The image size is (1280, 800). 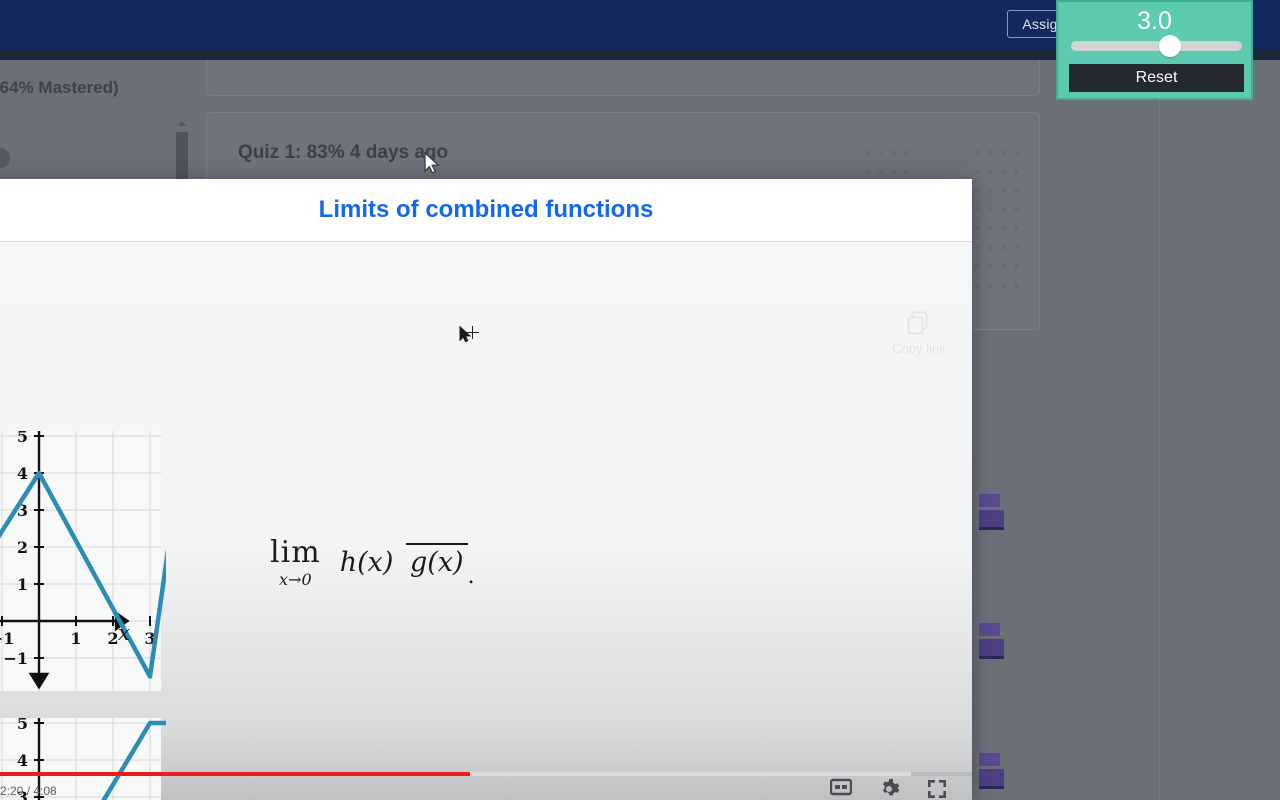 What do you see at coordinates (1156, 78) in the screenshot?
I see `reset-button: Reset` at bounding box center [1156, 78].